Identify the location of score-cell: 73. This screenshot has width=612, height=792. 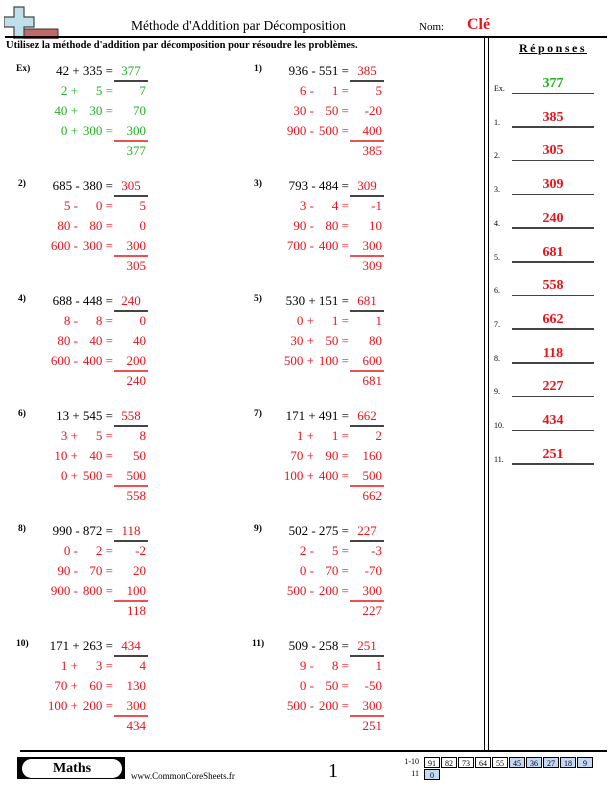
(466, 762).